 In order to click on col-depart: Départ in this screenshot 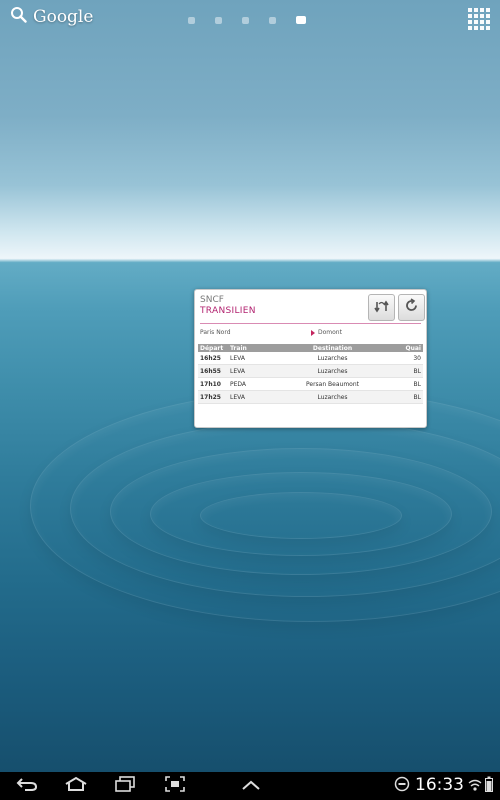, I will do `click(213, 348)`.